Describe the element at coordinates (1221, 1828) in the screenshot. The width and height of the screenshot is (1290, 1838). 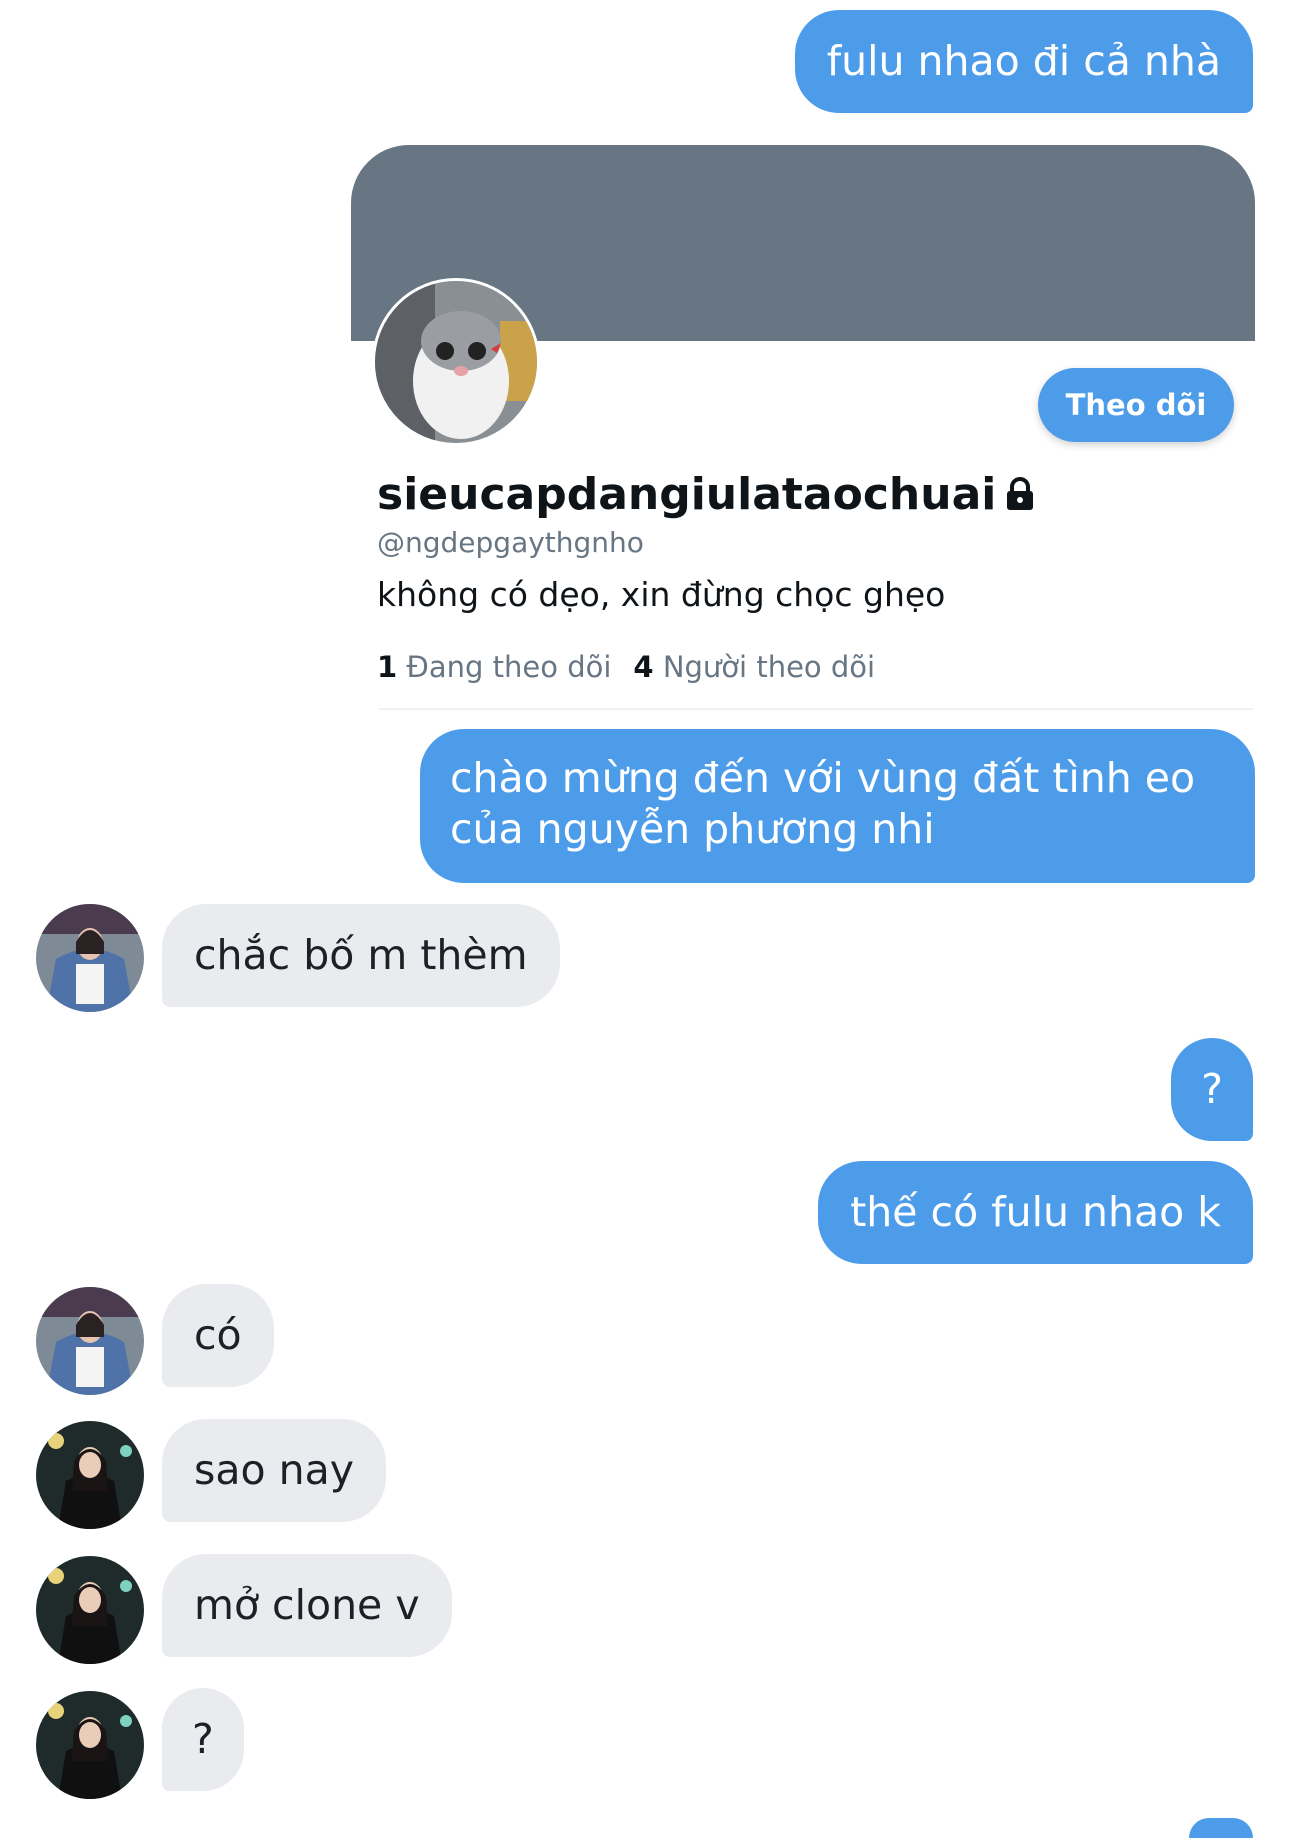
I see `message-bubble-partial` at that location.